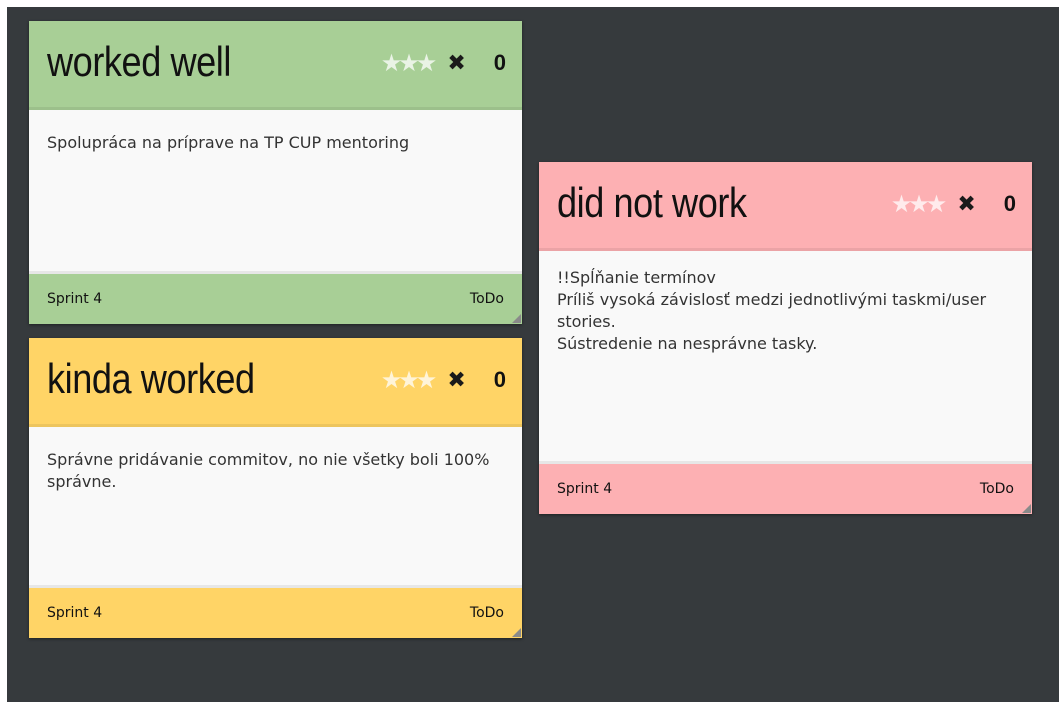  What do you see at coordinates (275, 65) in the screenshot?
I see `card-header: worked well ★ ★ ★ ✖ 0` at bounding box center [275, 65].